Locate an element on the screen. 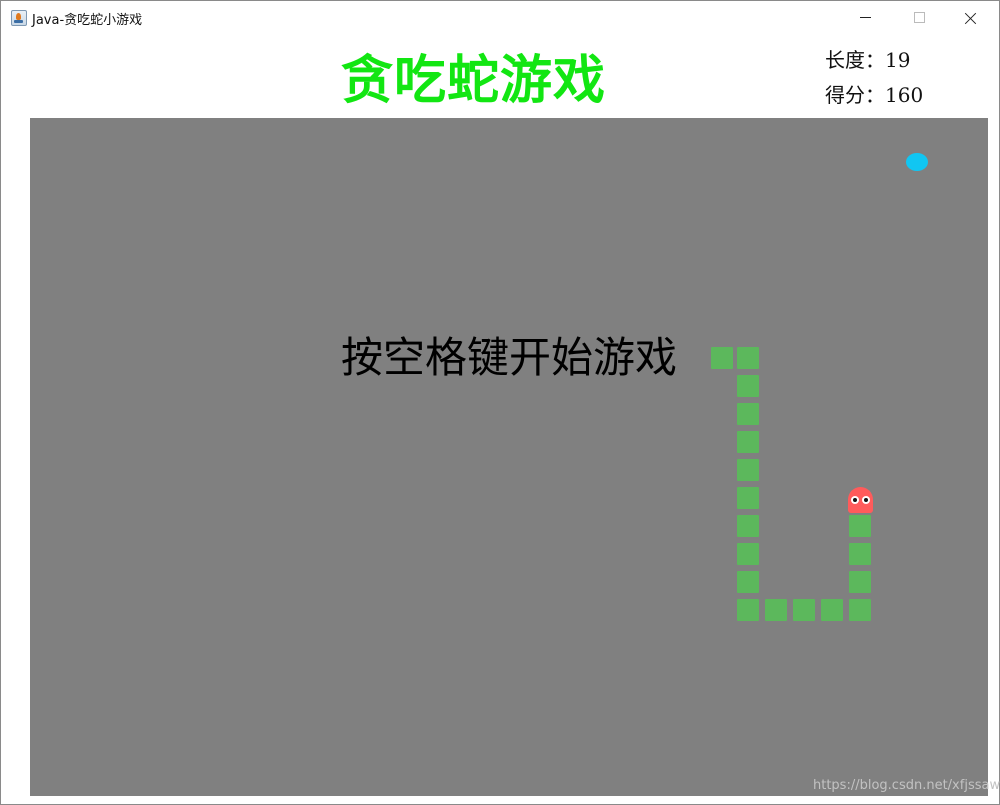  length-value: 19 is located at coordinates (898, 60).